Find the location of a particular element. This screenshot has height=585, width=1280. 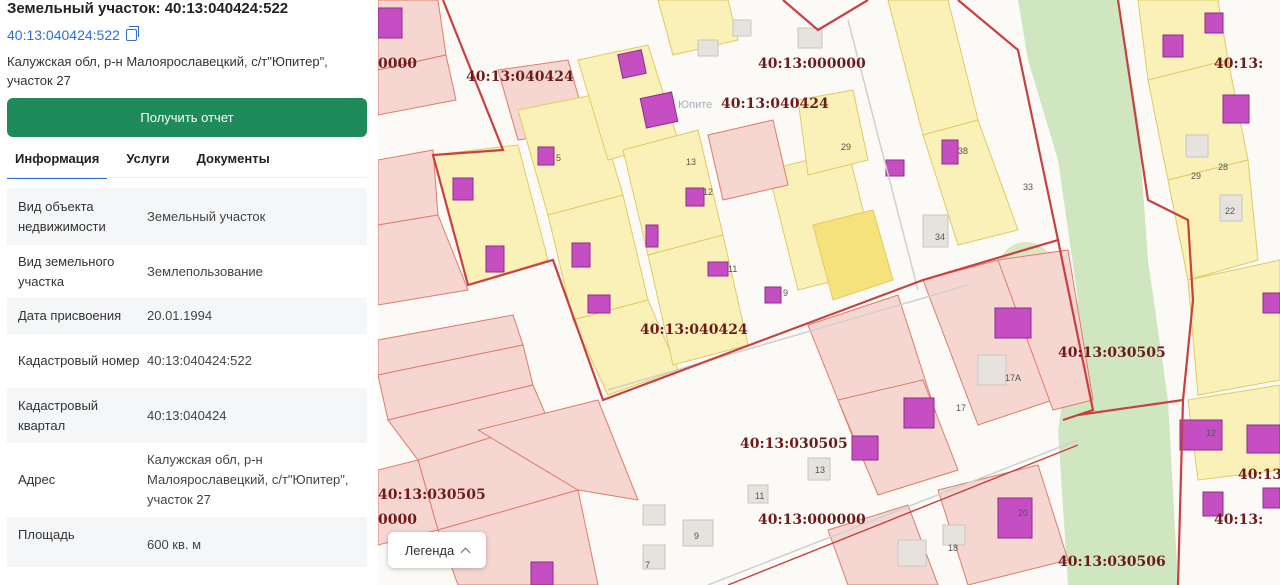

legend-label: Легенда is located at coordinates (429, 550).